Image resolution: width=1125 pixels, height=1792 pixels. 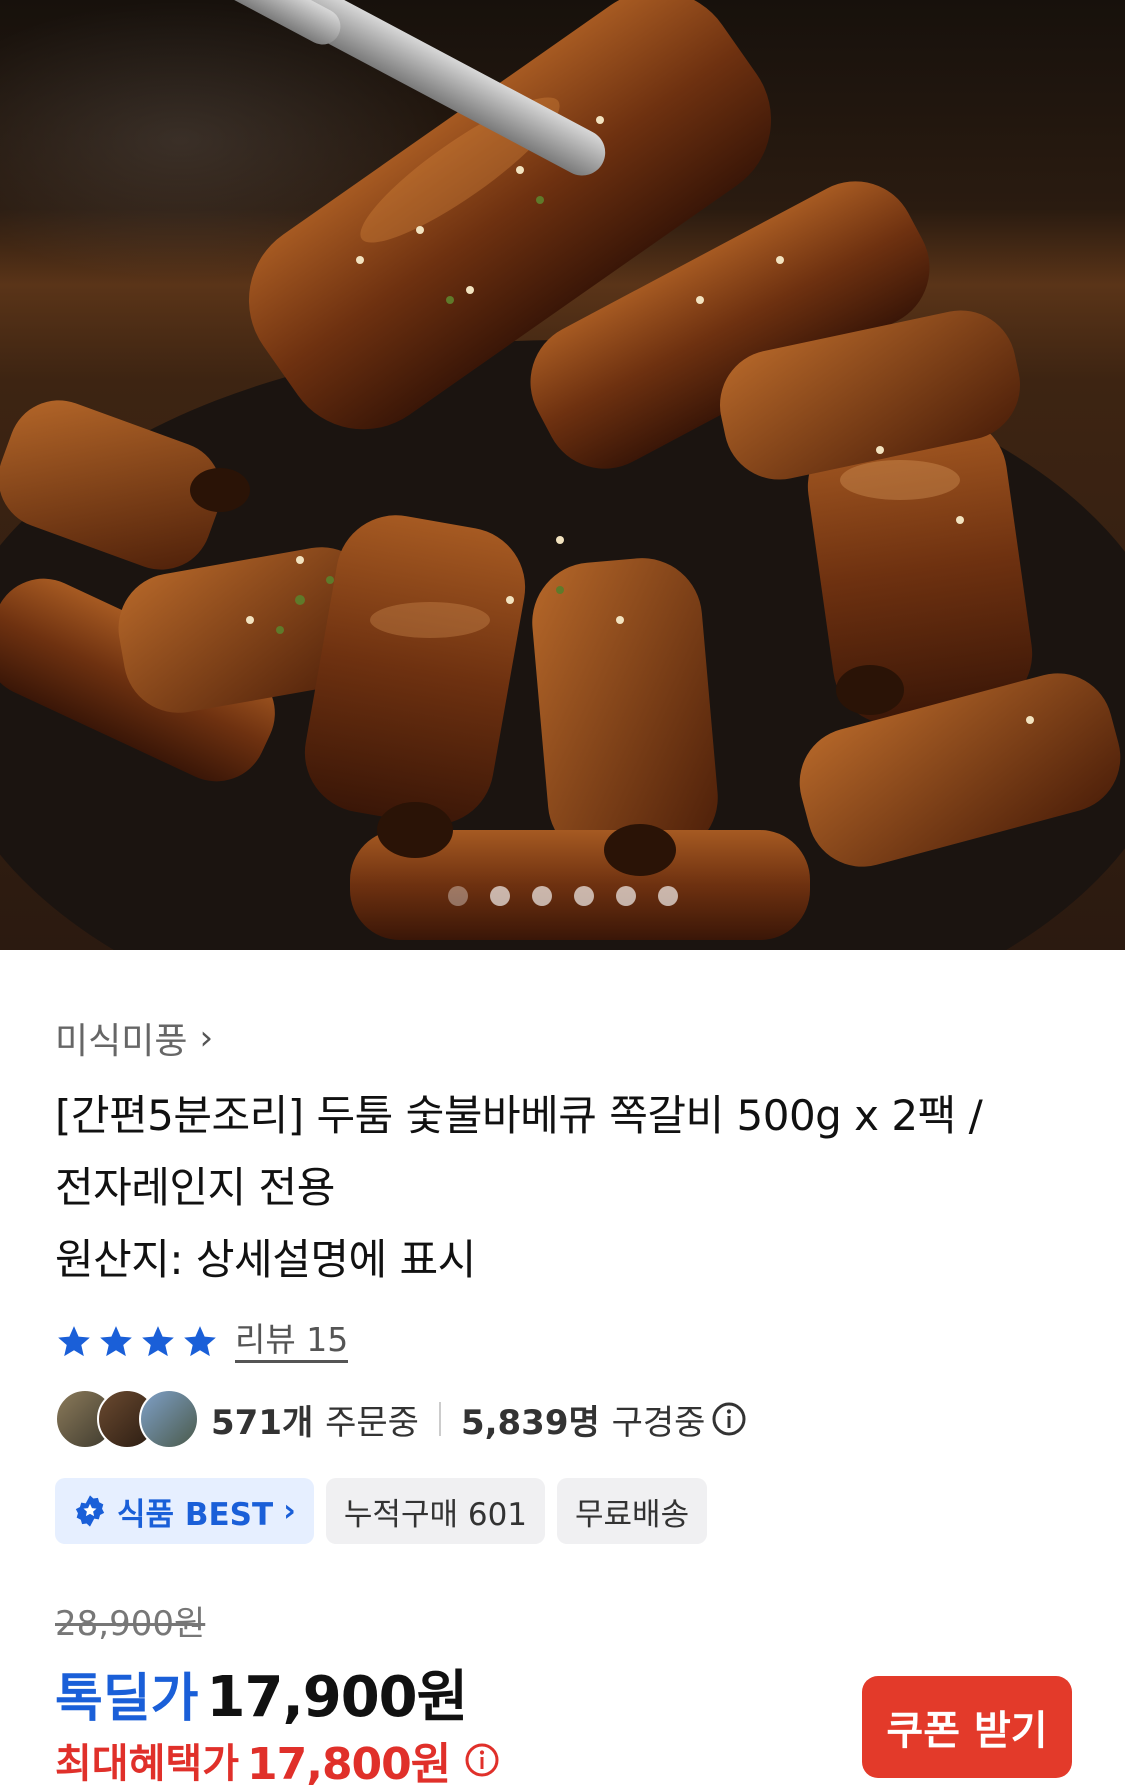 I want to click on title-line-2: 전자레인지 전용, so click(x=195, y=1187).